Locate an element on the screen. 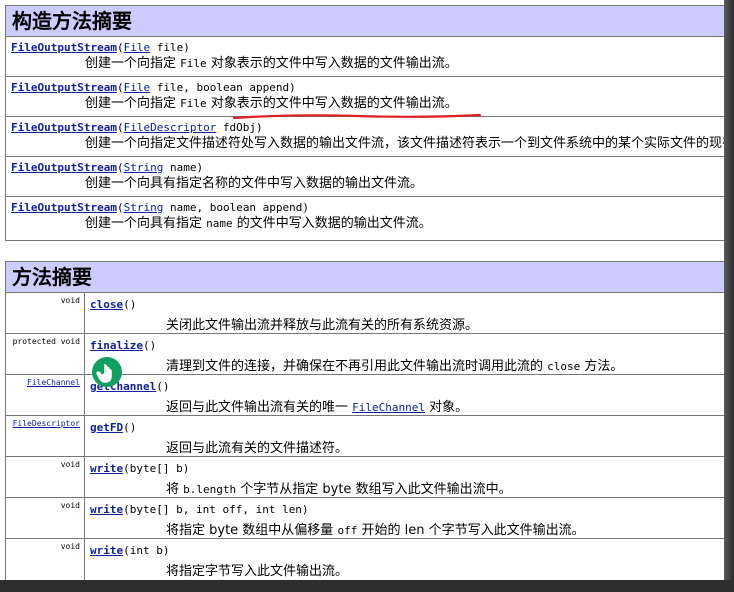  window-edge-right is located at coordinates (729, 296).